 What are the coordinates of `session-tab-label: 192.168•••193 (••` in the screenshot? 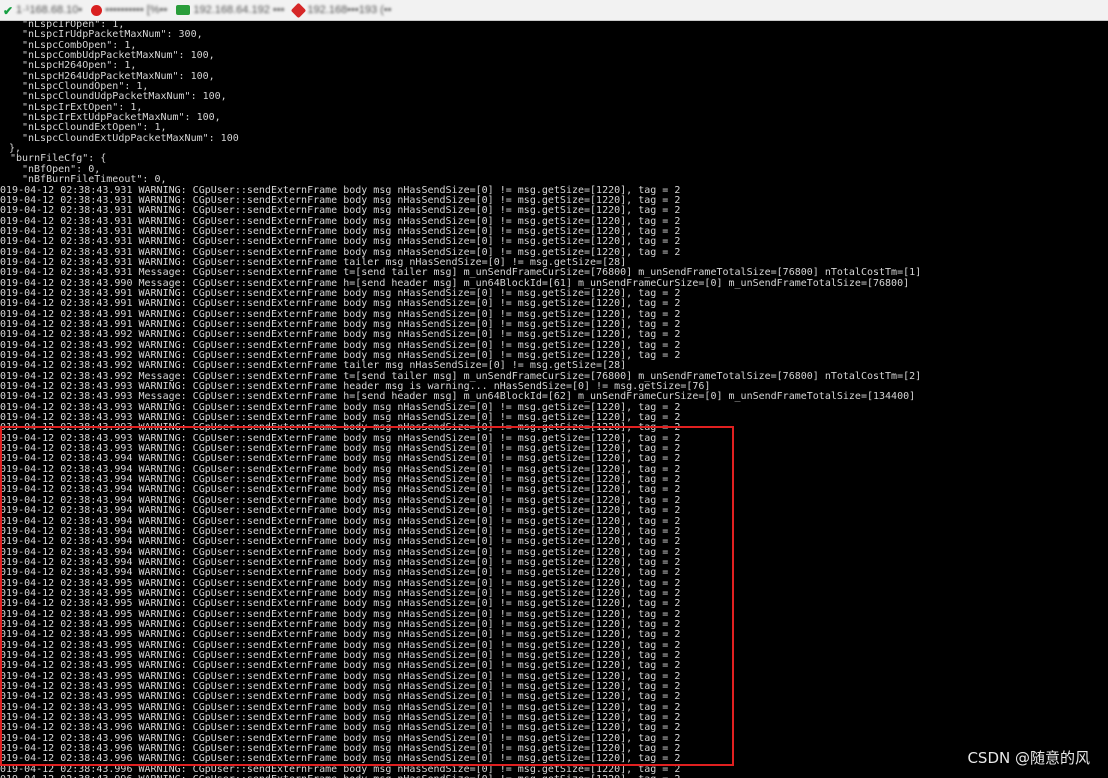 It's located at (349, 10).